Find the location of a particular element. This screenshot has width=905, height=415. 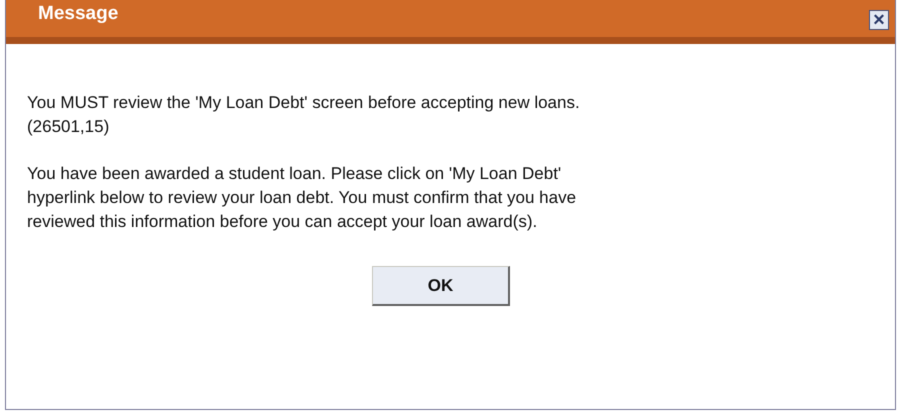

message-text: You have been awarded a student loan. Please click on 'My Loan Debt' hyperlink below to review your loan debt. You must confirm that you have reviewed this information before you can accept your loan award(s). is located at coordinates (302, 198).